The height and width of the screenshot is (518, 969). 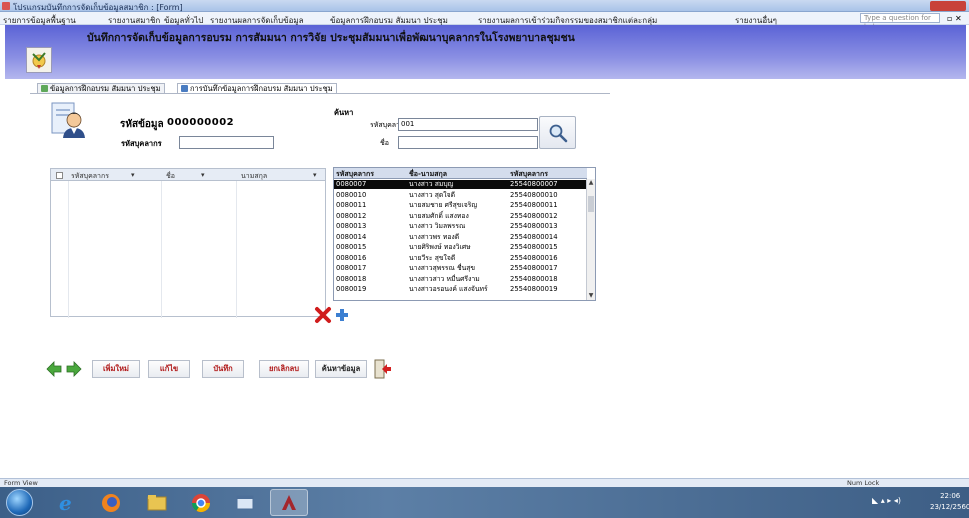 I want to click on red-x-icon, so click(x=323, y=315).